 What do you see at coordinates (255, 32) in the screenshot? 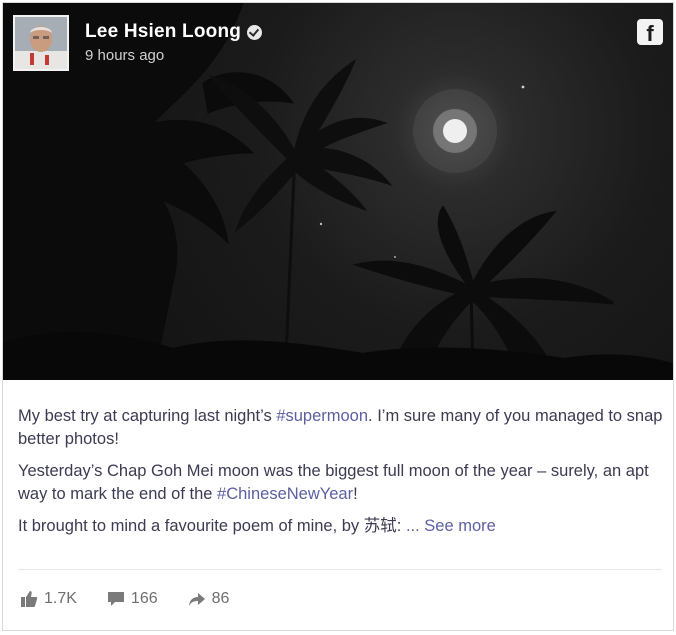
I see `verified-badge-icon` at bounding box center [255, 32].